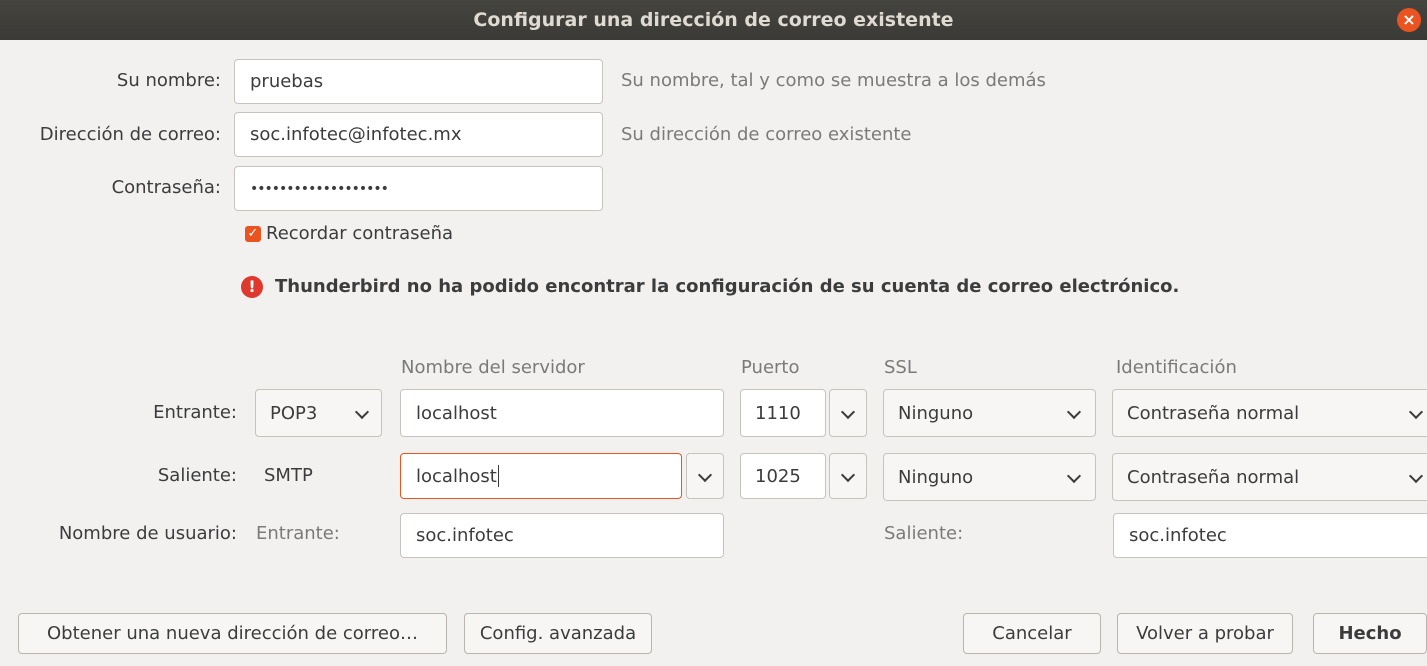 The height and width of the screenshot is (666, 1427). What do you see at coordinates (298, 533) in the screenshot?
I see `username-incoming-label: Entrante:` at bounding box center [298, 533].